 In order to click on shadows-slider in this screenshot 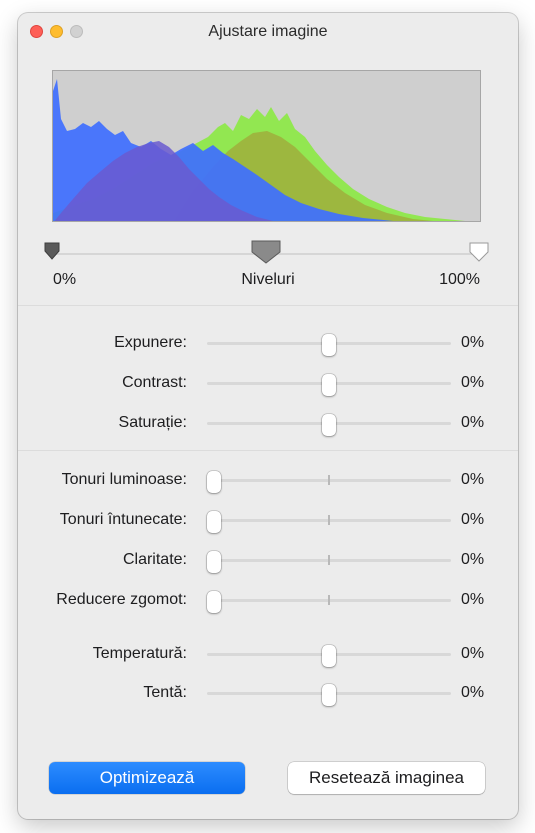, I will do `click(329, 522)`.